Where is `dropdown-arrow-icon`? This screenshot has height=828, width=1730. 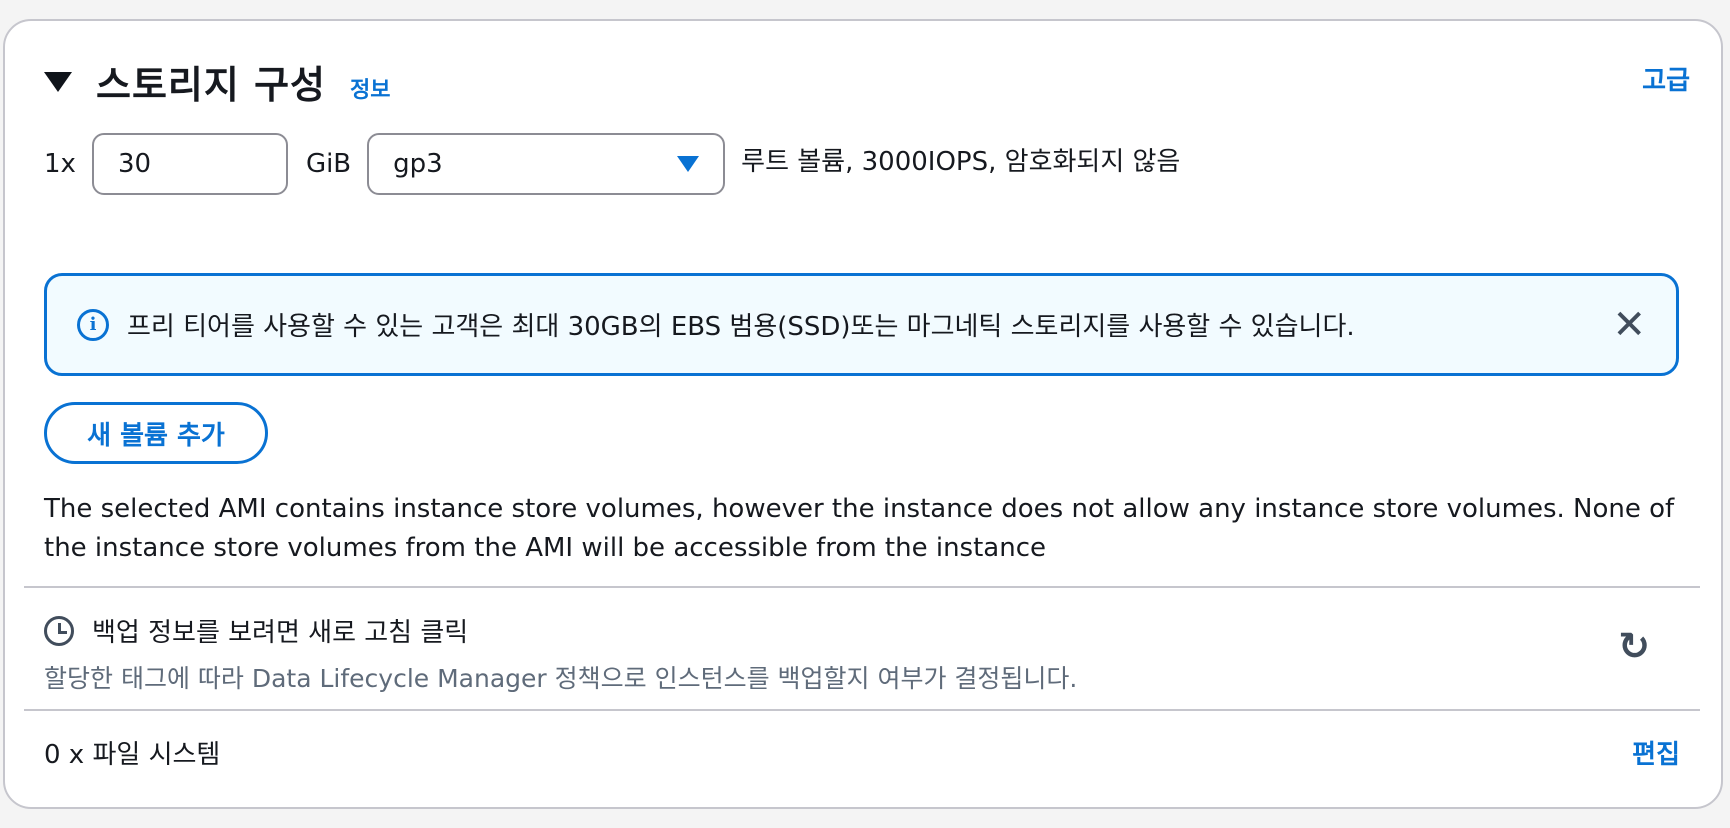 dropdown-arrow-icon is located at coordinates (688, 164).